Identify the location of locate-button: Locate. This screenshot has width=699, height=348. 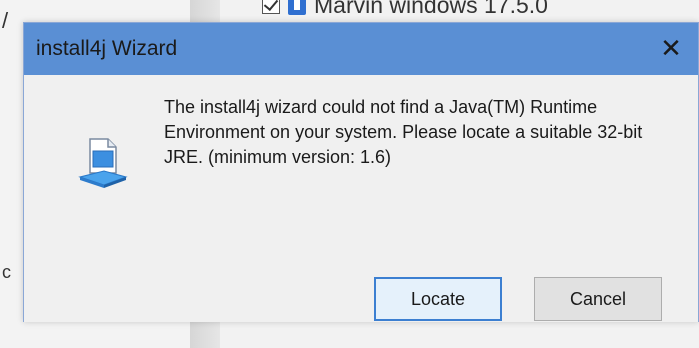
(438, 299).